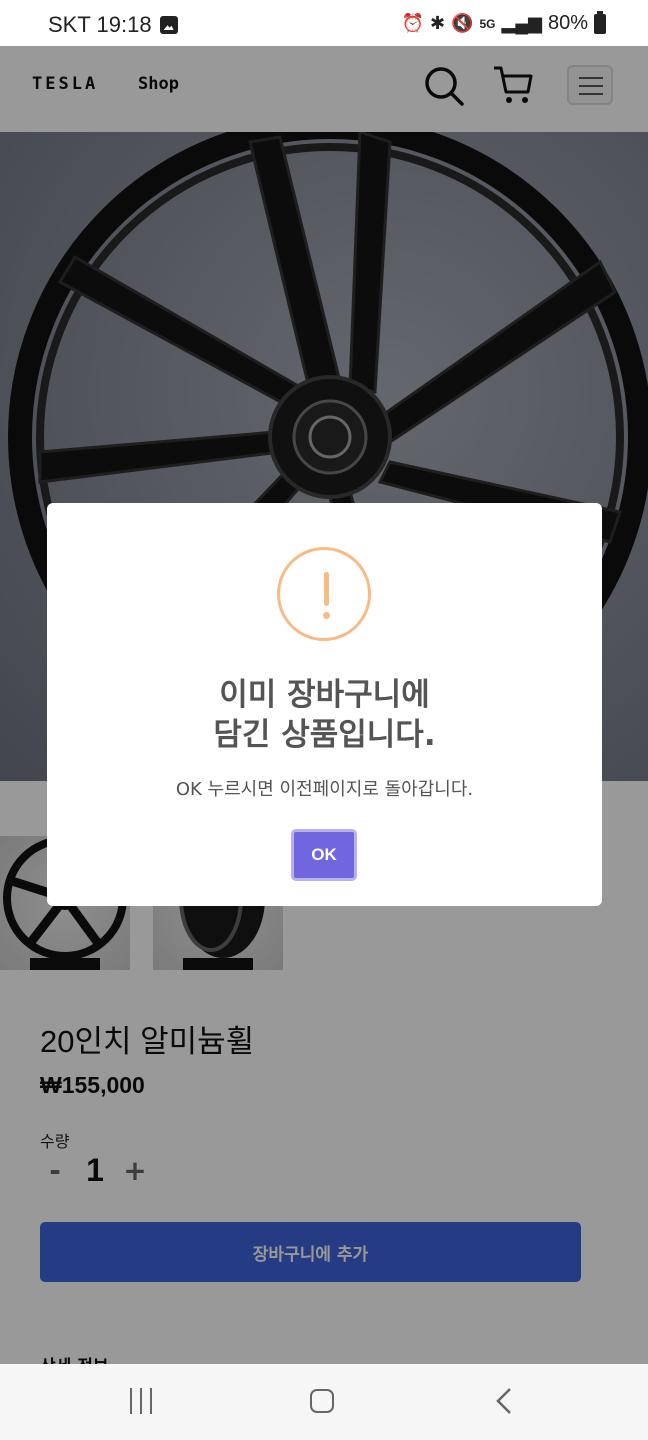  I want to click on recents-icon, so click(142, 1401).